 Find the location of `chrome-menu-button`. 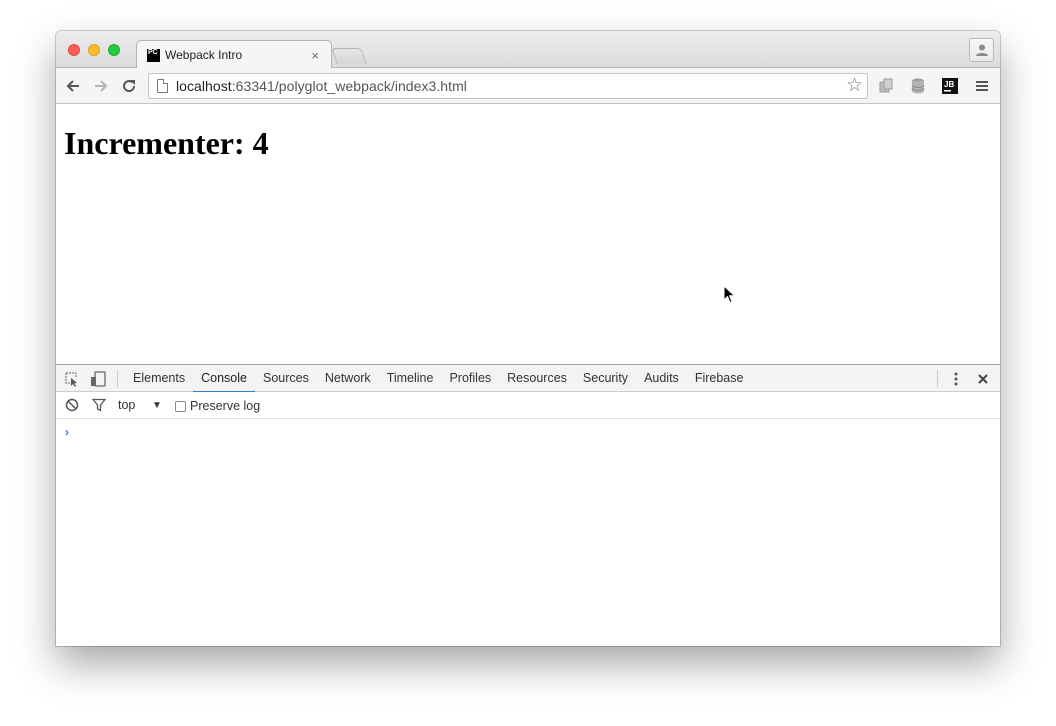

chrome-menu-button is located at coordinates (982, 86).